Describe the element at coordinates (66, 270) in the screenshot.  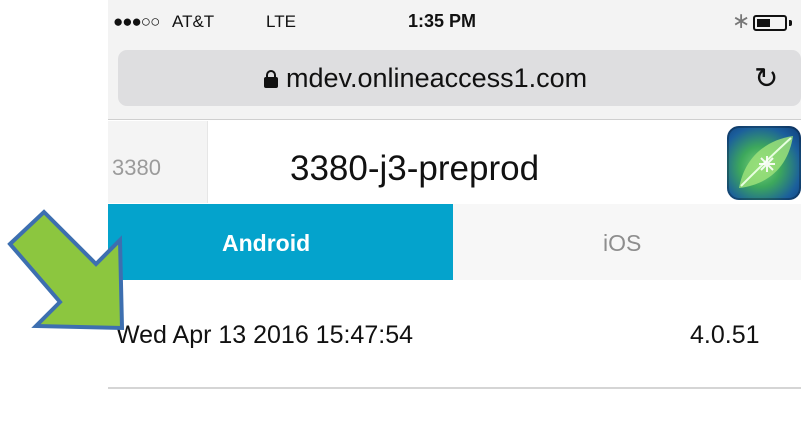
I see `green-arrow-annotation` at that location.